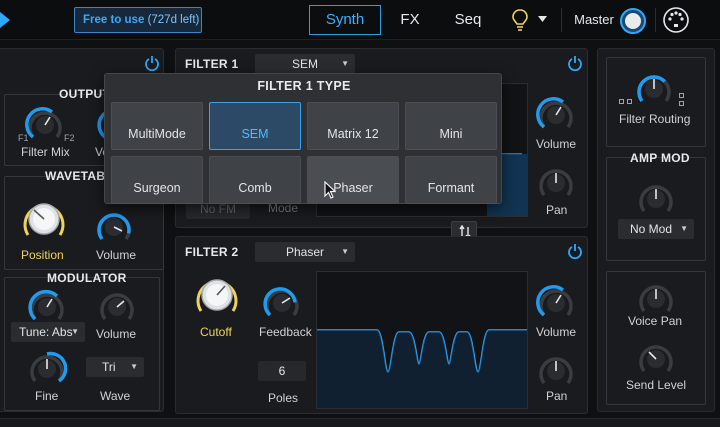 This screenshot has width=720, height=427. Describe the element at coordinates (115, 396) in the screenshot. I see `wave-label: Wave` at that location.